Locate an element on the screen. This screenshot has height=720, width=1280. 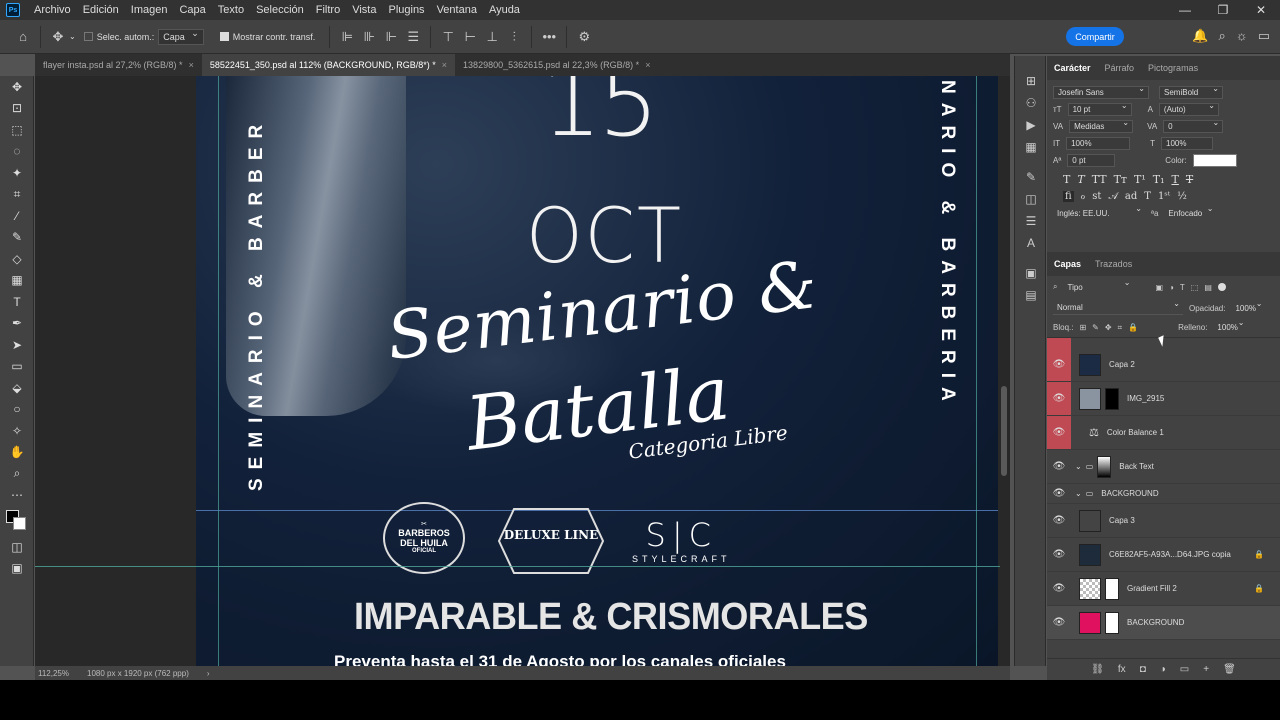
character-icon: A is located at coordinates (1031, 243).